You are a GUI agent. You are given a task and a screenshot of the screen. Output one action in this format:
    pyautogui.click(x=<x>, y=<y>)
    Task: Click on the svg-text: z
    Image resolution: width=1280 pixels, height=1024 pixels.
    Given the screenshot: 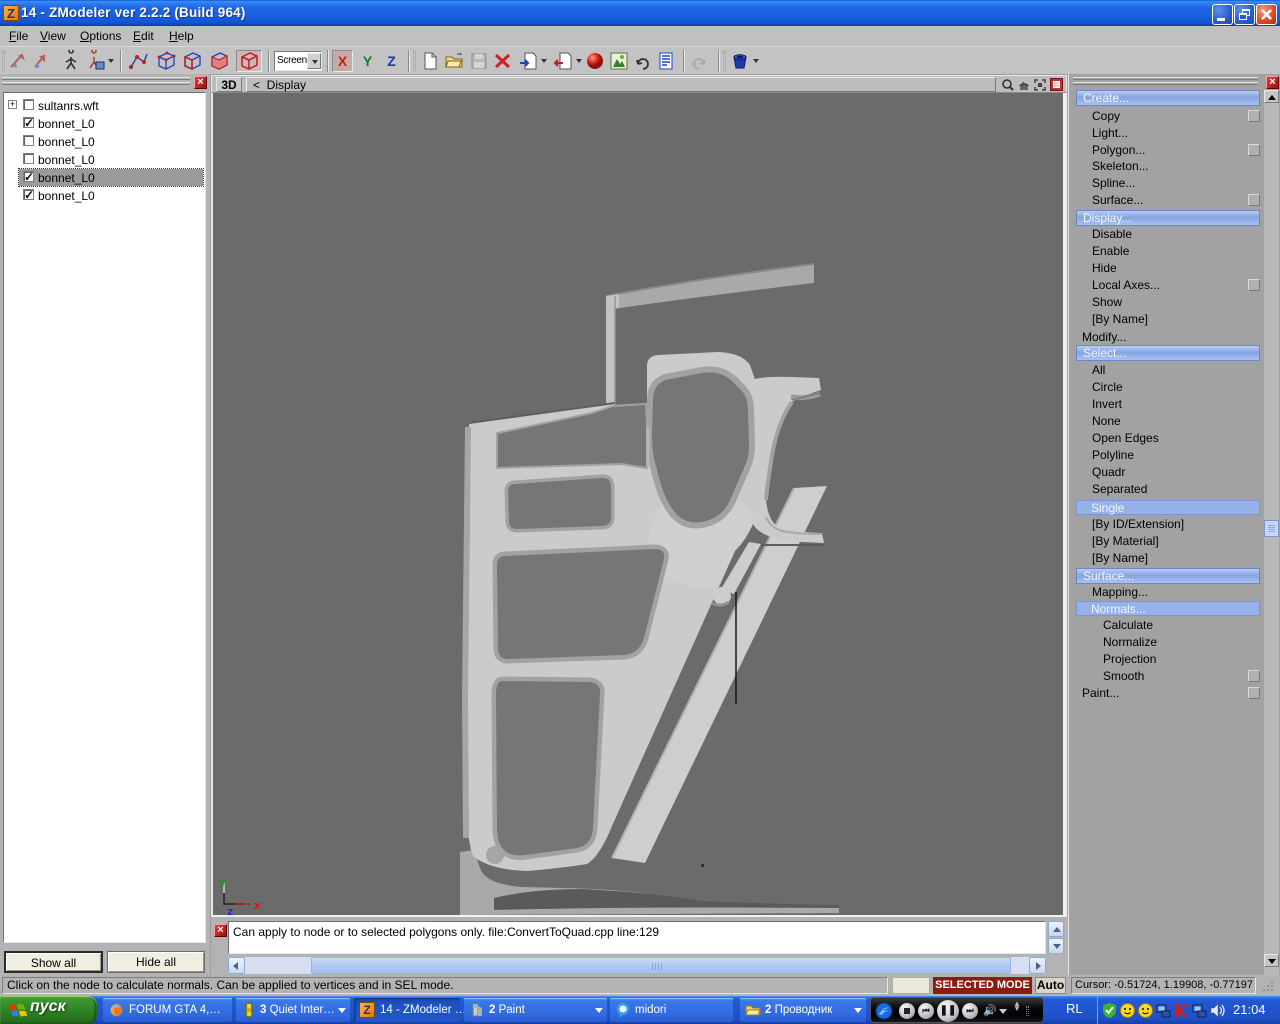 What is the action you would take?
    pyautogui.click(x=230, y=911)
    